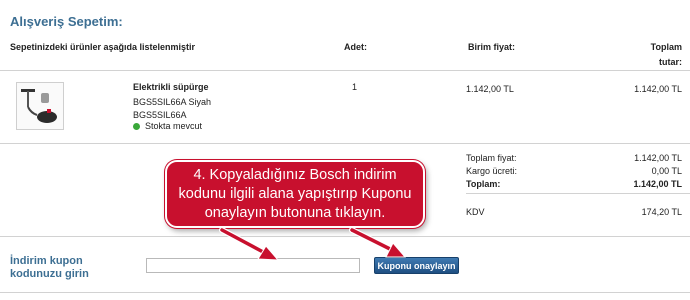  What do you see at coordinates (666, 47) in the screenshot?
I see `total-header-line1: Toplam` at bounding box center [666, 47].